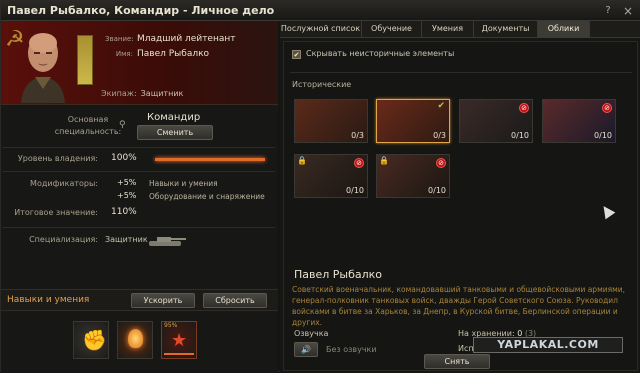  What do you see at coordinates (564, 29) in the screenshot?
I see `tab-looks: Облики` at bounding box center [564, 29].